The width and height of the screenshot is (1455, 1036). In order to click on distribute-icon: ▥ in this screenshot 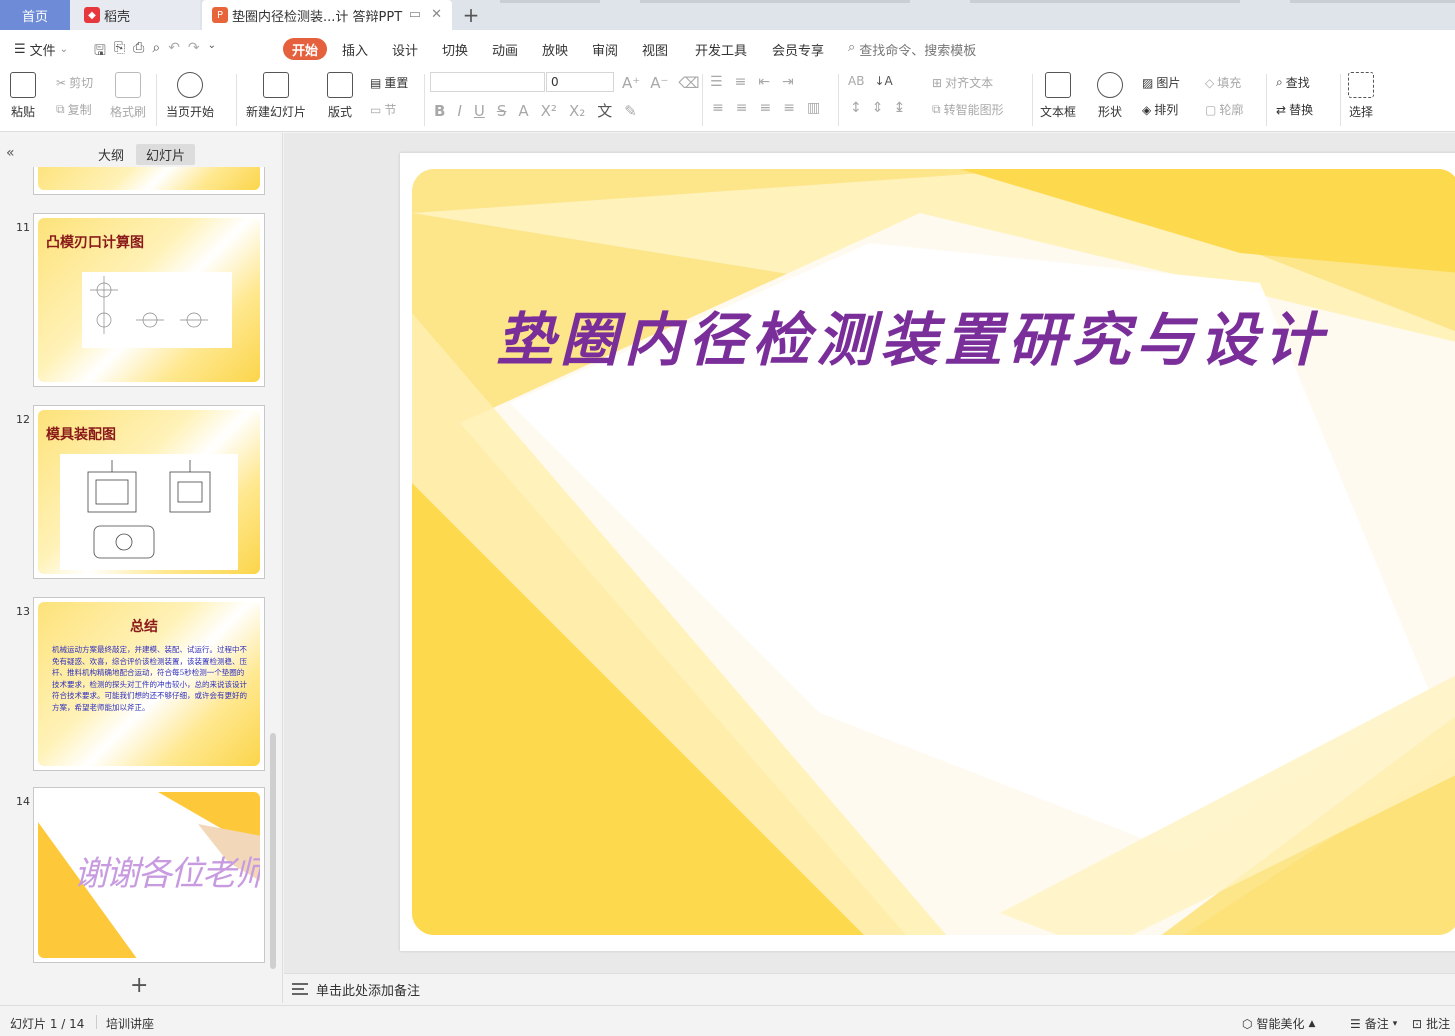, I will do `click(813, 108)`.